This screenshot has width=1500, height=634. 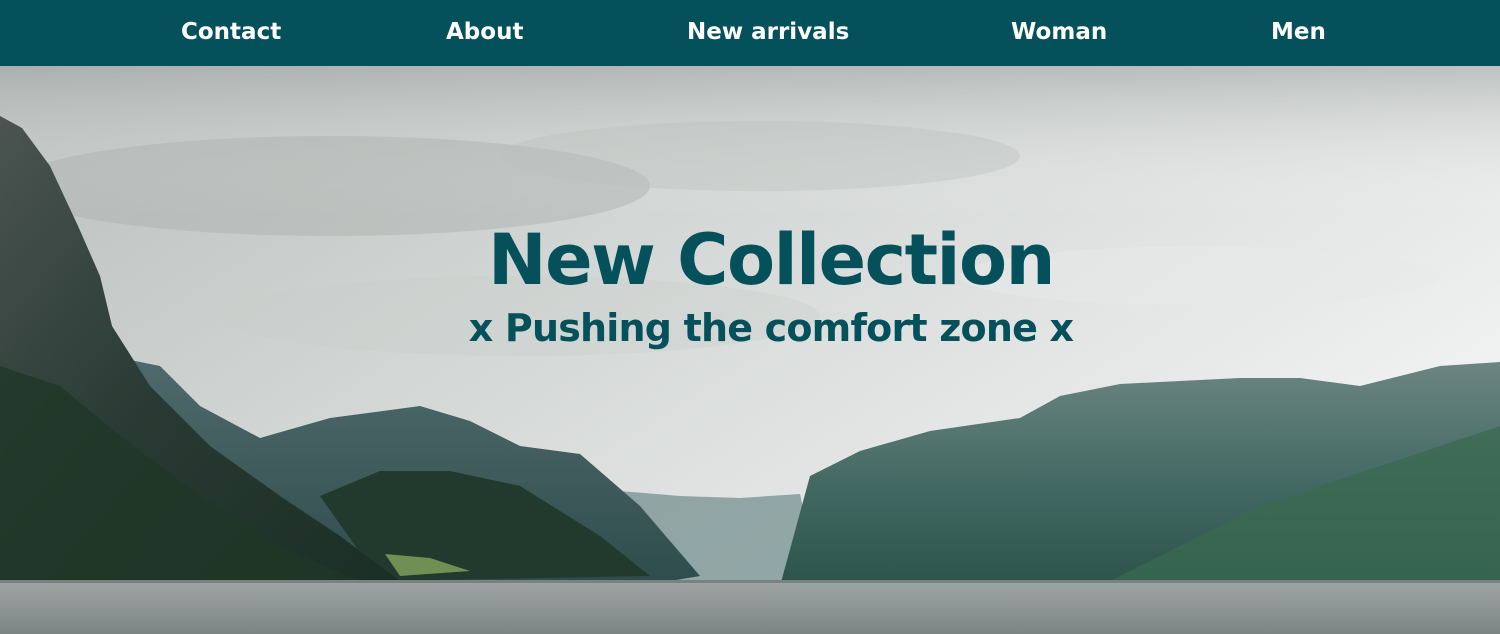 What do you see at coordinates (1059, 33) in the screenshot?
I see `nav-link-woman: Woman` at bounding box center [1059, 33].